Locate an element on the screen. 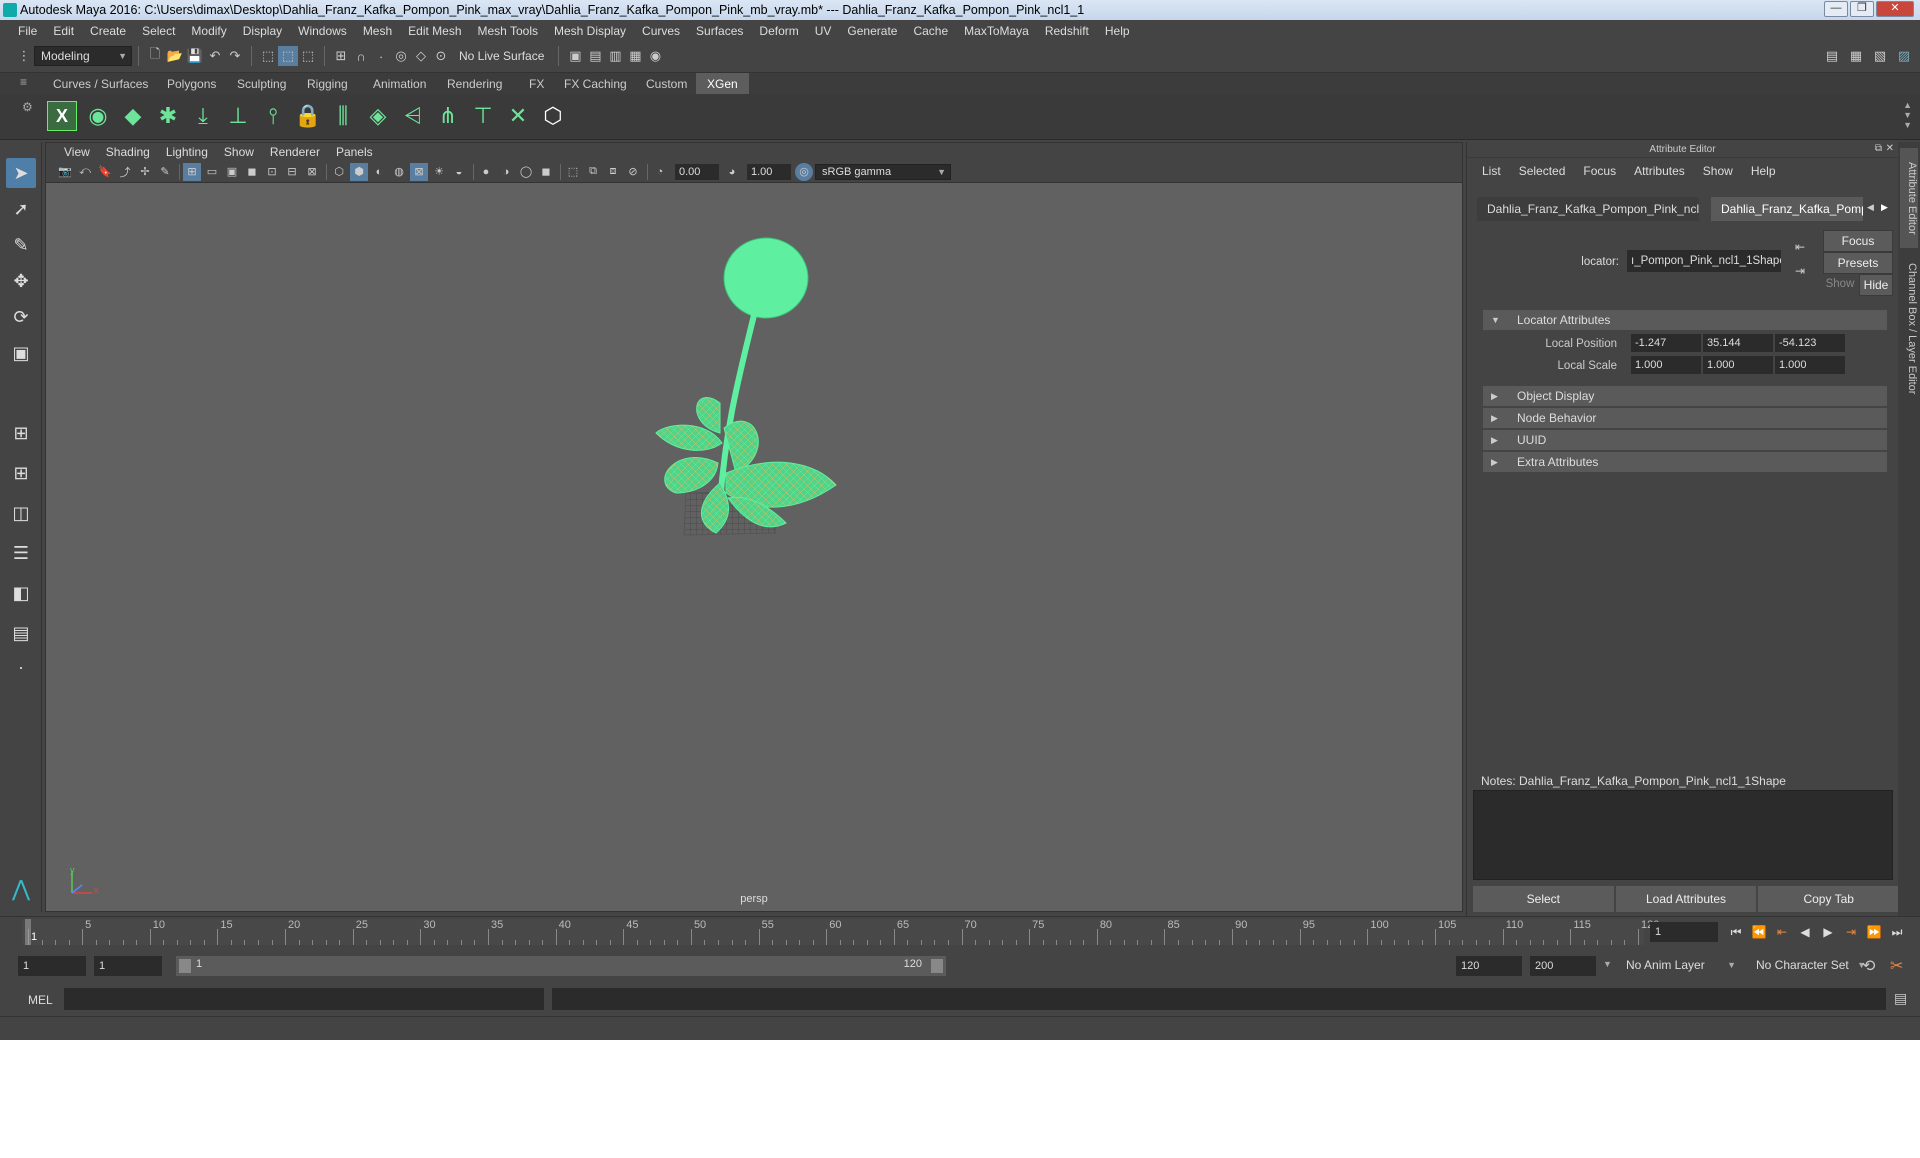 This screenshot has width=1920, height=1158. menu-mesh: Mesh is located at coordinates (377, 31).